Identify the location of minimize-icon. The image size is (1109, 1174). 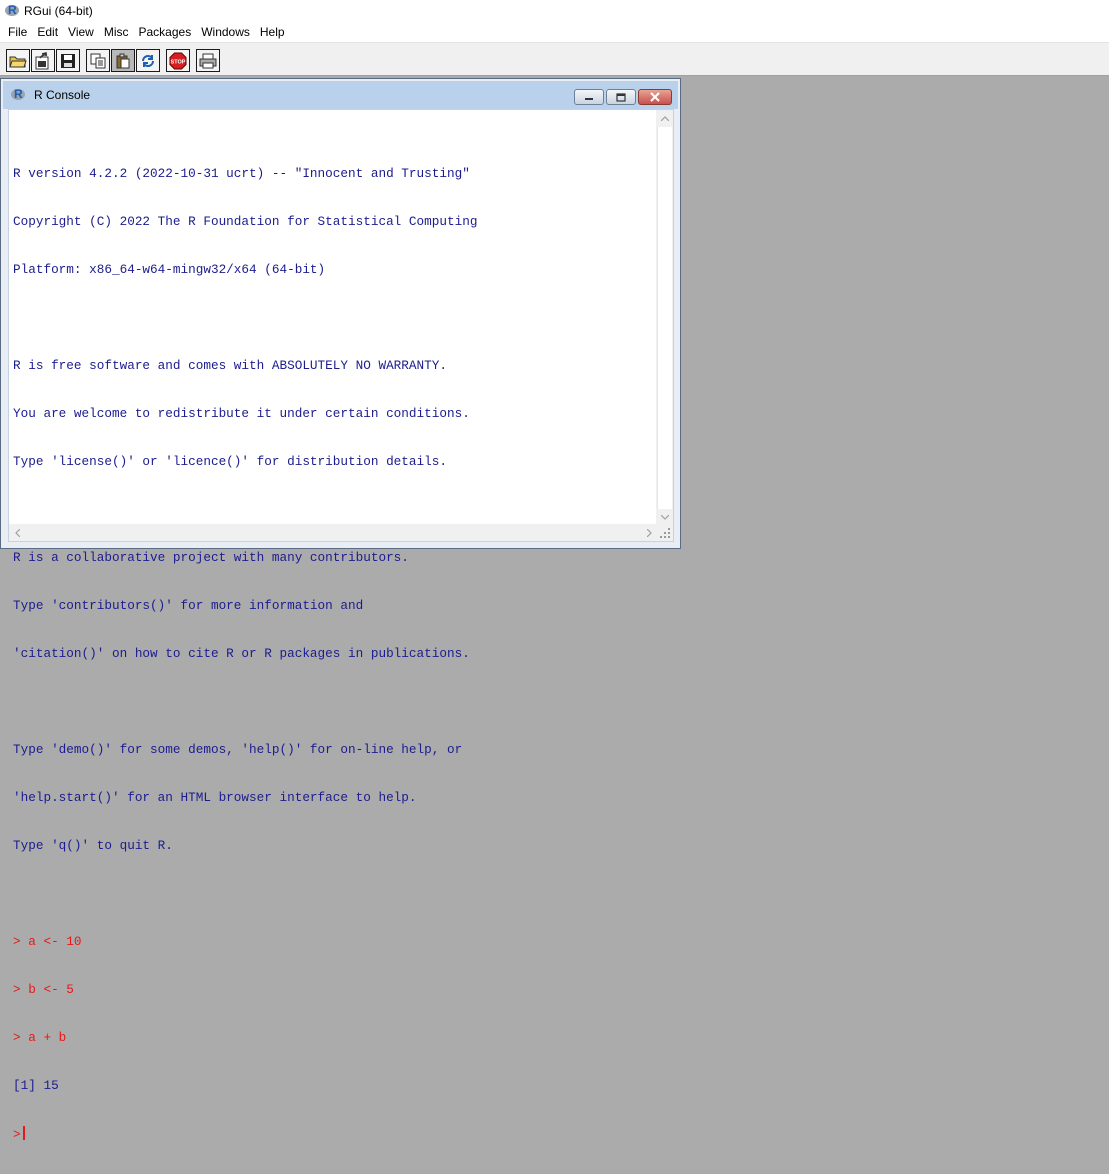
(589, 99).